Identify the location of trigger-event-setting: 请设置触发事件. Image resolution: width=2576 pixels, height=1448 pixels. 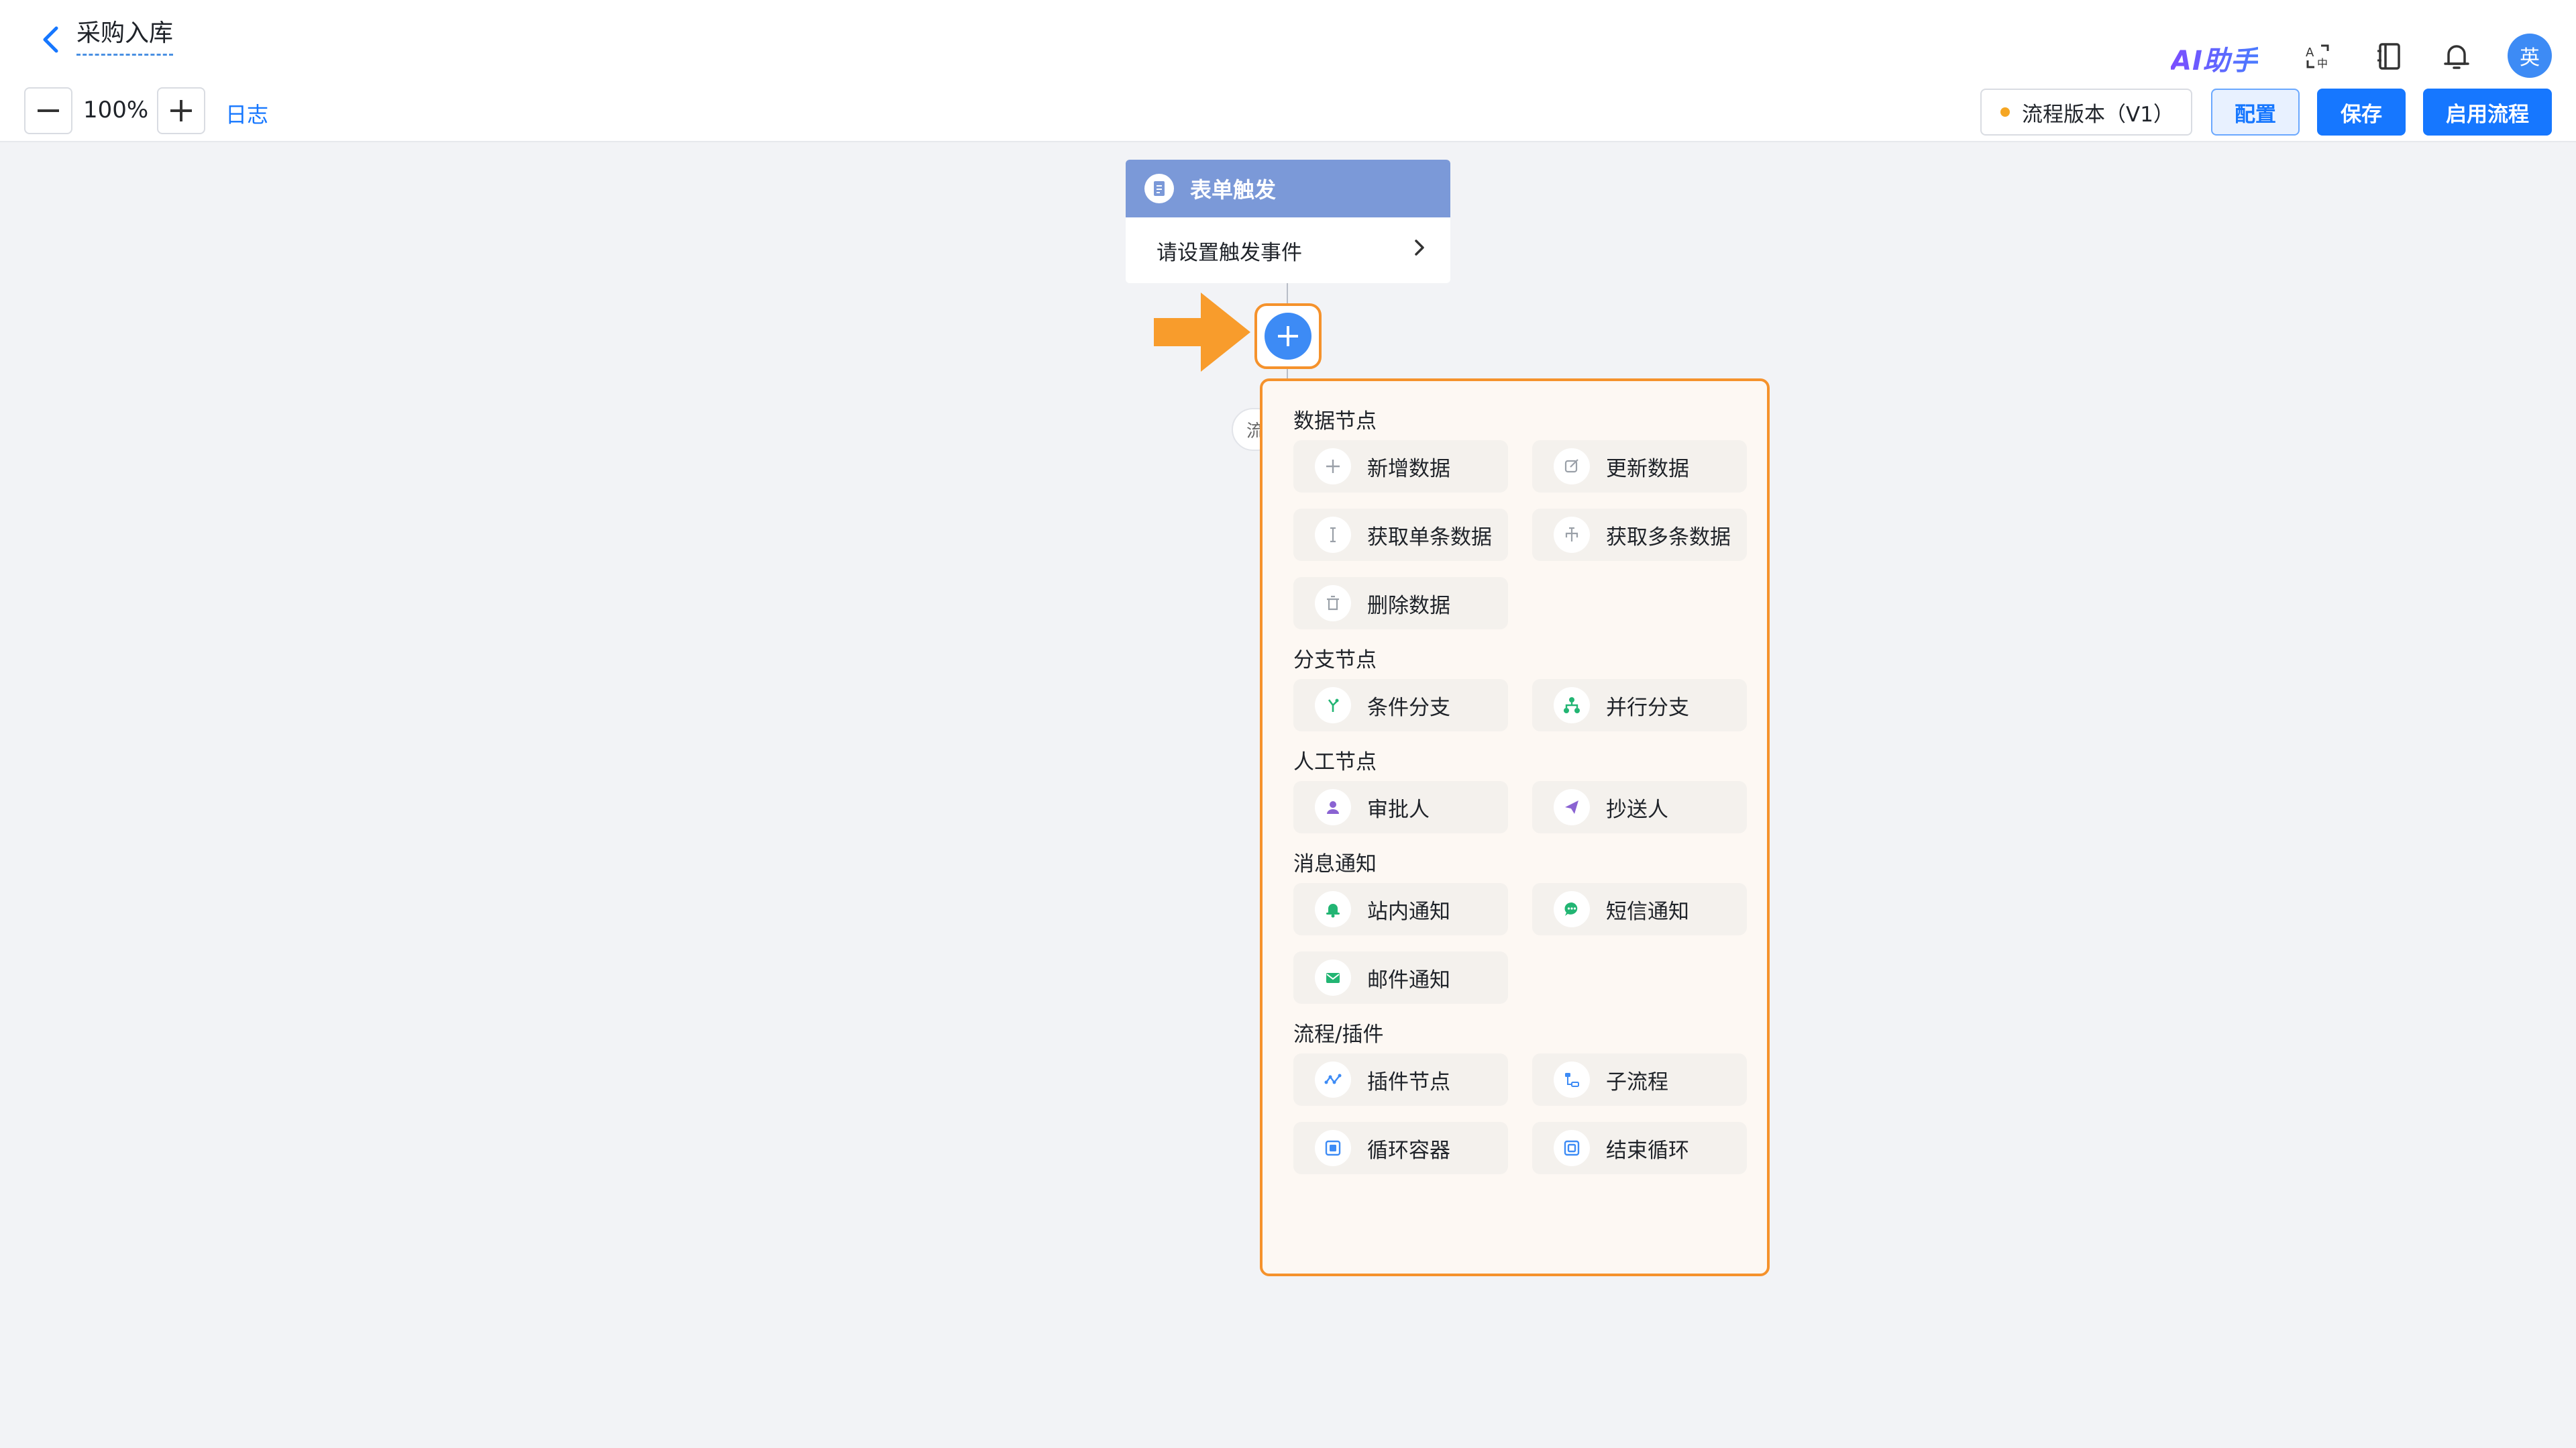
(1288, 250).